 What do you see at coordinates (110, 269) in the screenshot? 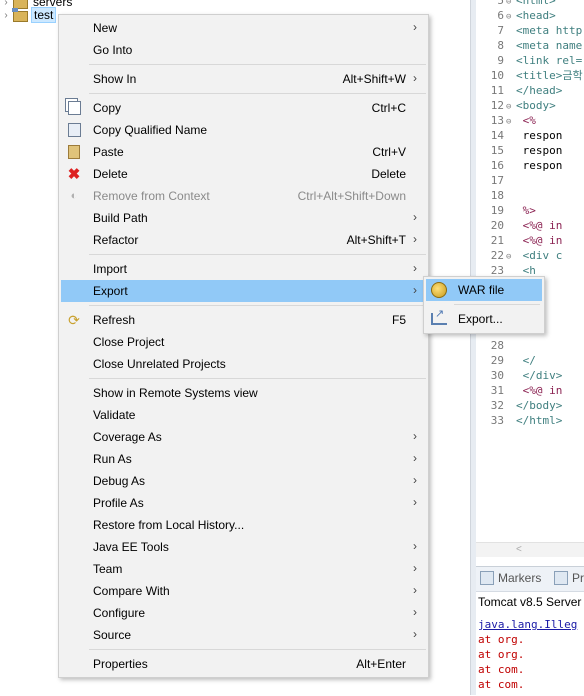
I see `menu-item-label: Import` at bounding box center [110, 269].